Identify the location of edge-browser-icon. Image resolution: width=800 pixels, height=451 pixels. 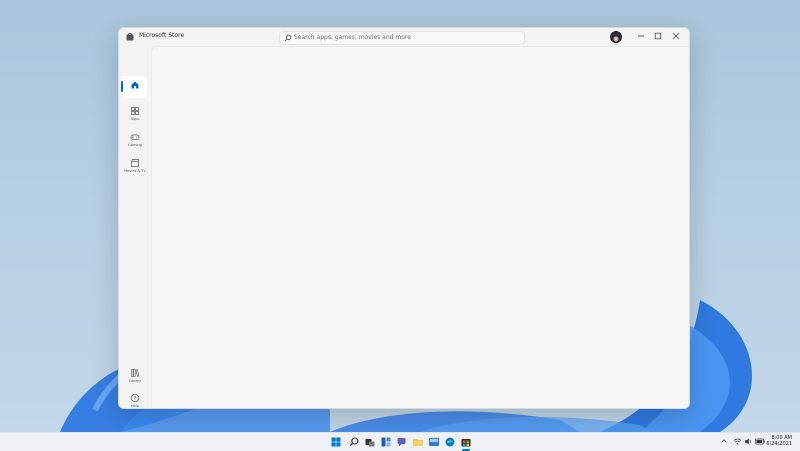
(450, 442).